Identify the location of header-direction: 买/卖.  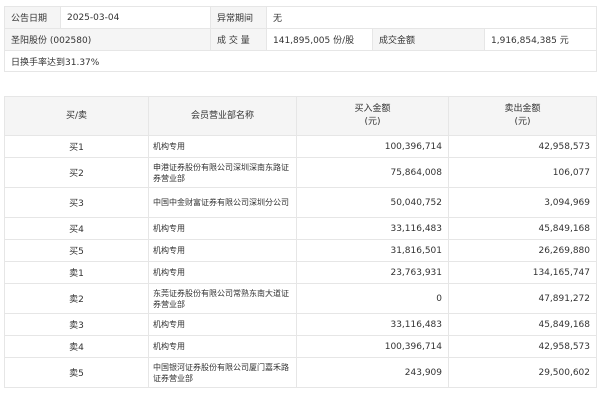
(76, 116).